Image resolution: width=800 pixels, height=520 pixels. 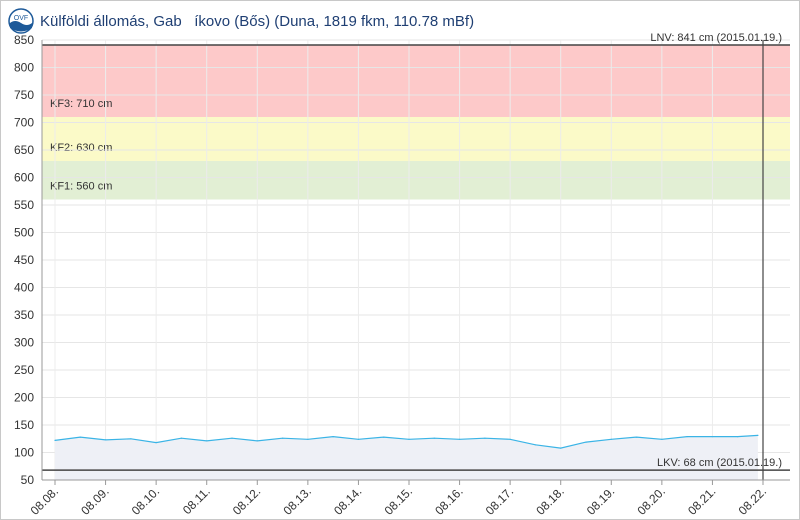 What do you see at coordinates (24, 178) in the screenshot?
I see `y-tick-label: 600` at bounding box center [24, 178].